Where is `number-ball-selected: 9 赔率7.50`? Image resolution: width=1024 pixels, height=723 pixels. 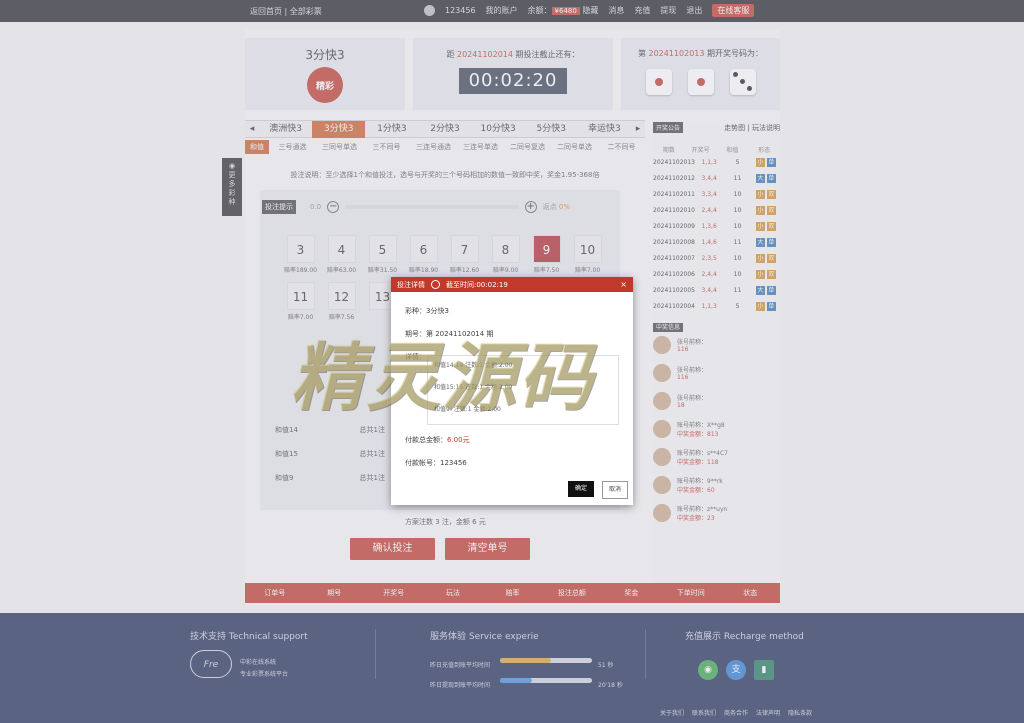 number-ball-selected: 9 赔率7.50 is located at coordinates (546, 254).